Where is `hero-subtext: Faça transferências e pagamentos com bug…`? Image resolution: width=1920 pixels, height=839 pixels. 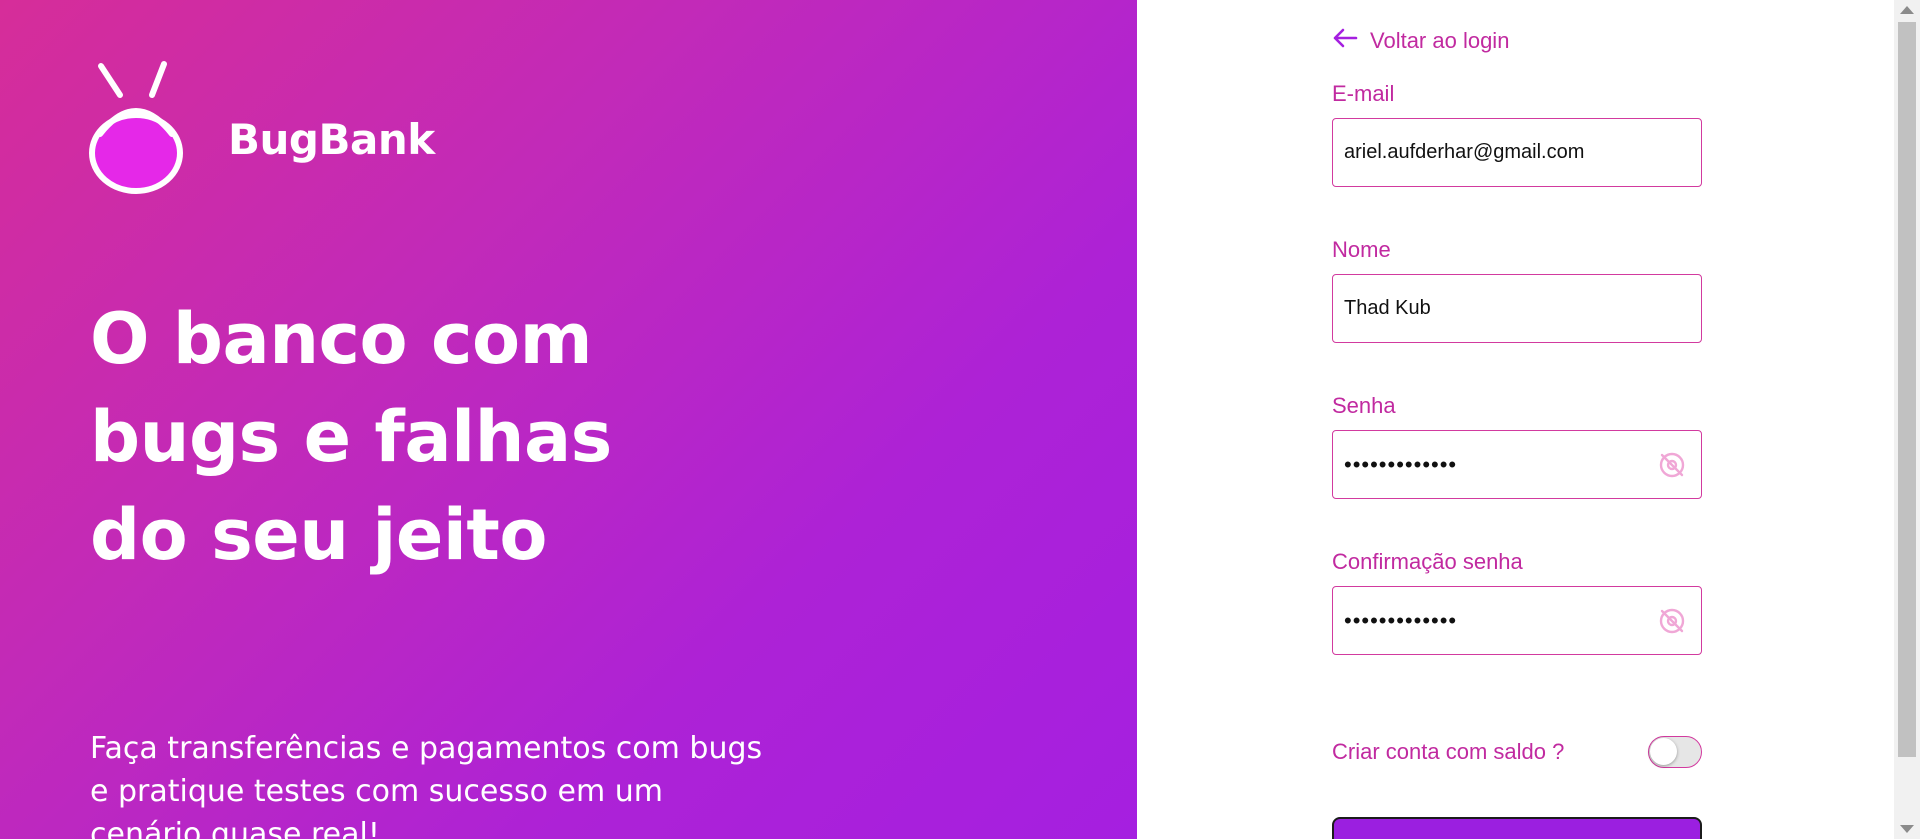
hero-subtext: Faça transferências e pagamentos com bug… is located at coordinates (426, 785).